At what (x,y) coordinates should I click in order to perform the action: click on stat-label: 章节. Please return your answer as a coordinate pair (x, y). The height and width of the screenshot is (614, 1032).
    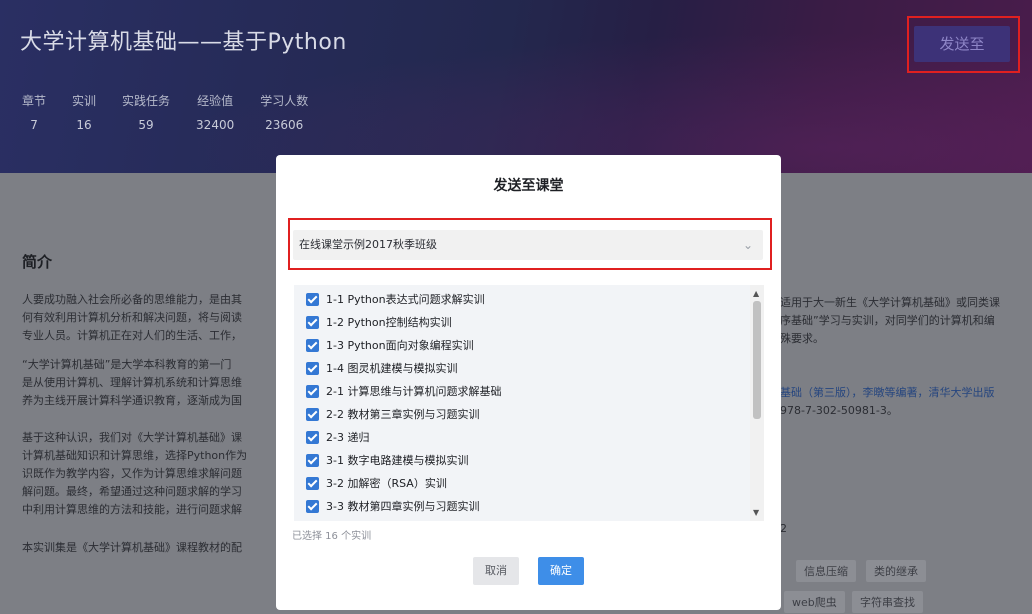
    Looking at the image, I should click on (34, 101).